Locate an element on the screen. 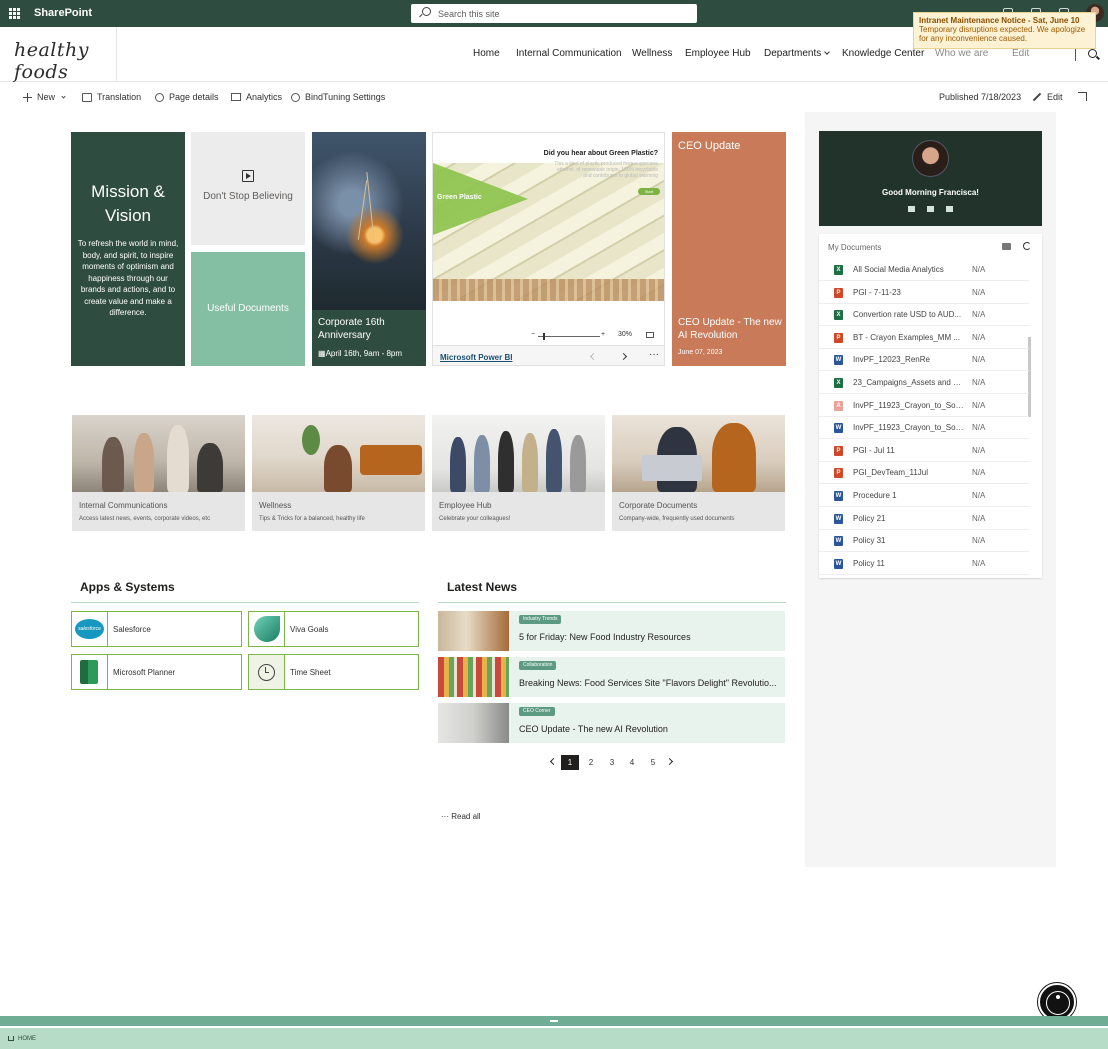 The width and height of the screenshot is (1108, 1049). corp-title: Corporate 16th Anniversary is located at coordinates (351, 329).